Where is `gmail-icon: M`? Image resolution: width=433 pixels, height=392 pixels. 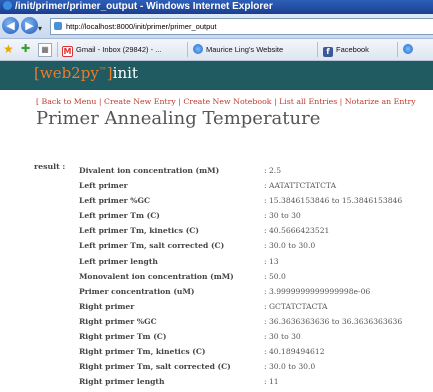 gmail-icon: M is located at coordinates (67, 51).